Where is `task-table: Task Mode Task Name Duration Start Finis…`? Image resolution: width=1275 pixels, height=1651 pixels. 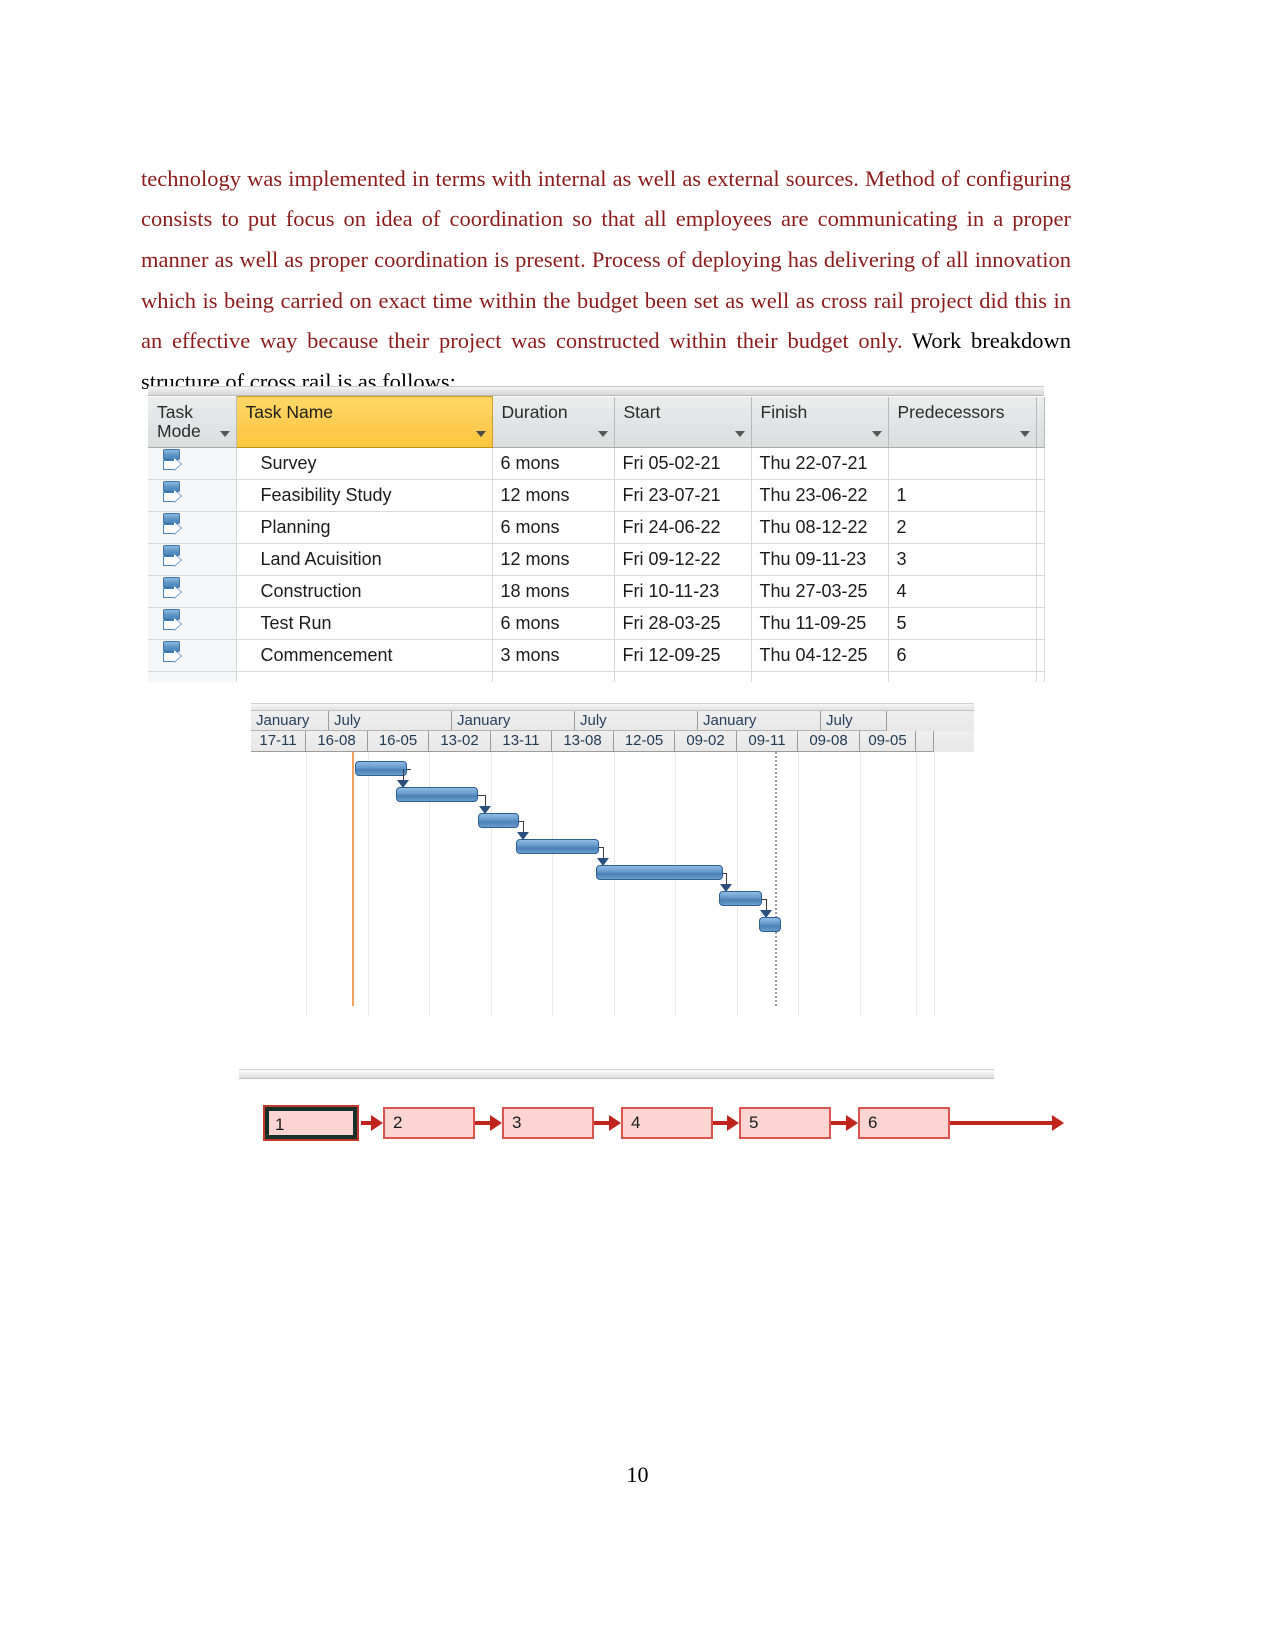 task-table: Task Mode Task Name Duration Start Finis… is located at coordinates (596, 534).